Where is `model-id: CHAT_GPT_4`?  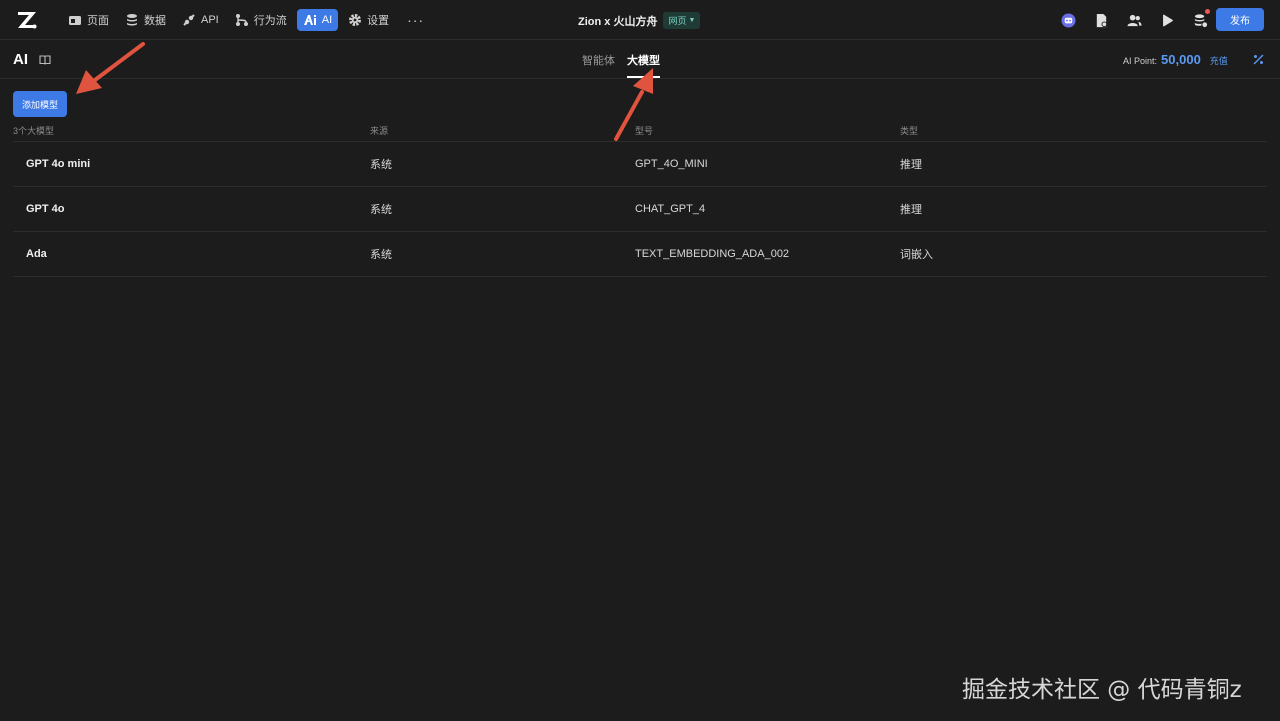 model-id: CHAT_GPT_4 is located at coordinates (670, 209).